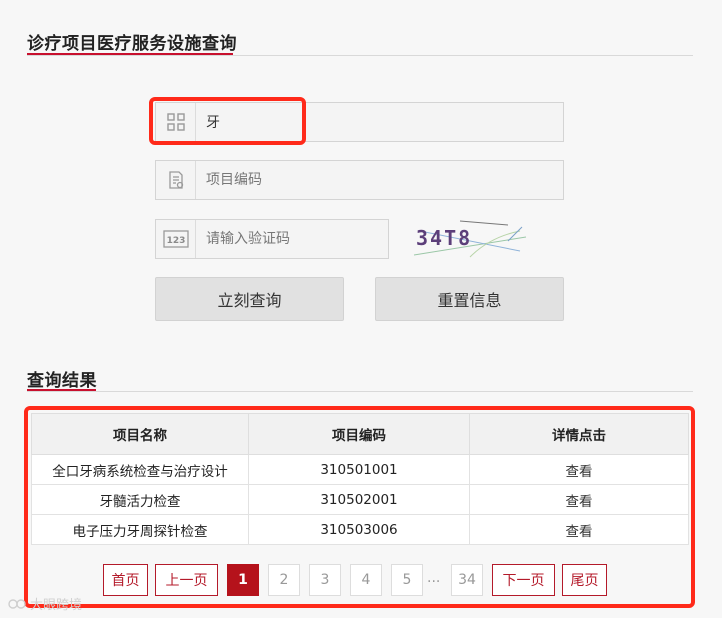 This screenshot has height=618, width=722. Describe the element at coordinates (360, 391) in the screenshot. I see `results-title-rule` at that location.